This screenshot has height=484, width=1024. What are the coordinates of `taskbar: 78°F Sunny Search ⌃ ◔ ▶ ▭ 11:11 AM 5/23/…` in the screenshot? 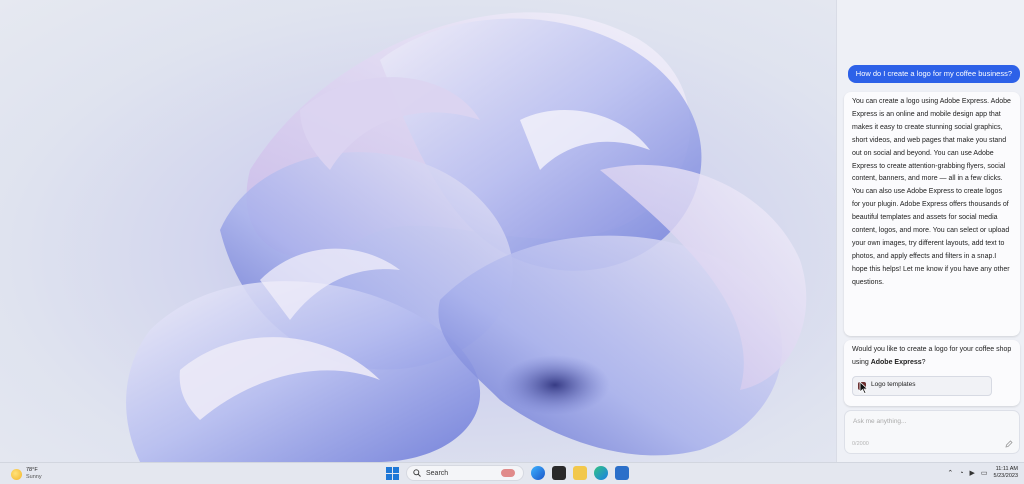 It's located at (512, 473).